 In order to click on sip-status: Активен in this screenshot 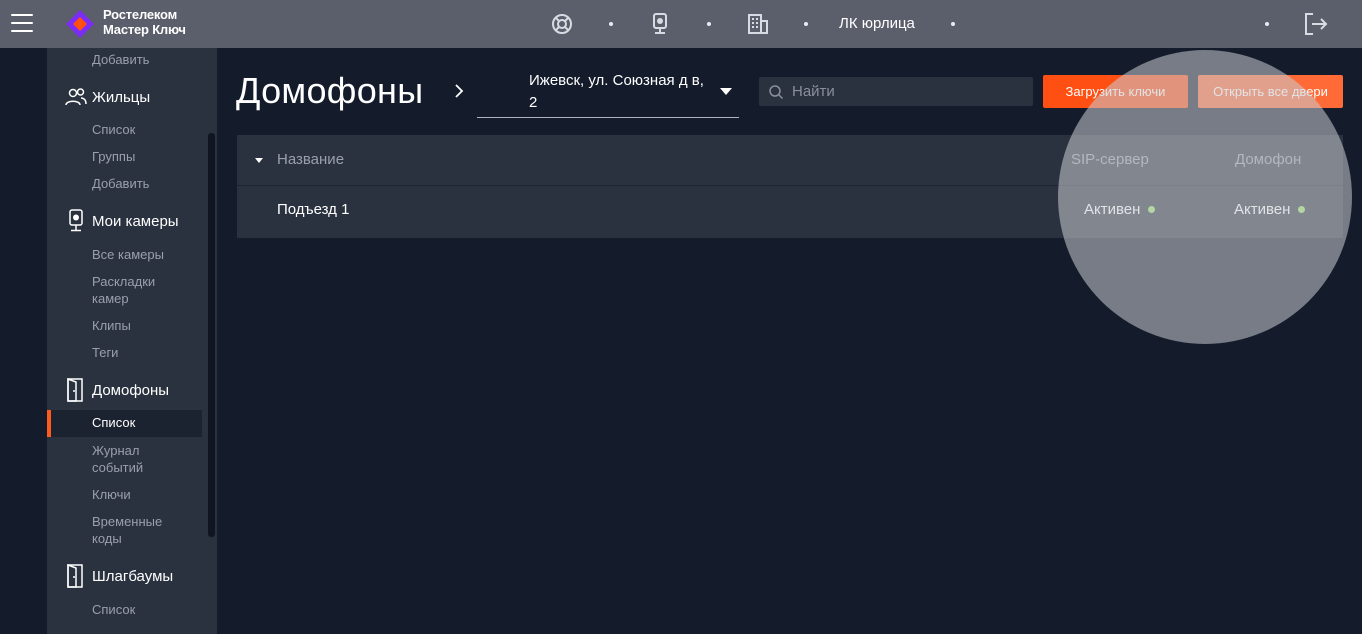, I will do `click(1120, 209)`.